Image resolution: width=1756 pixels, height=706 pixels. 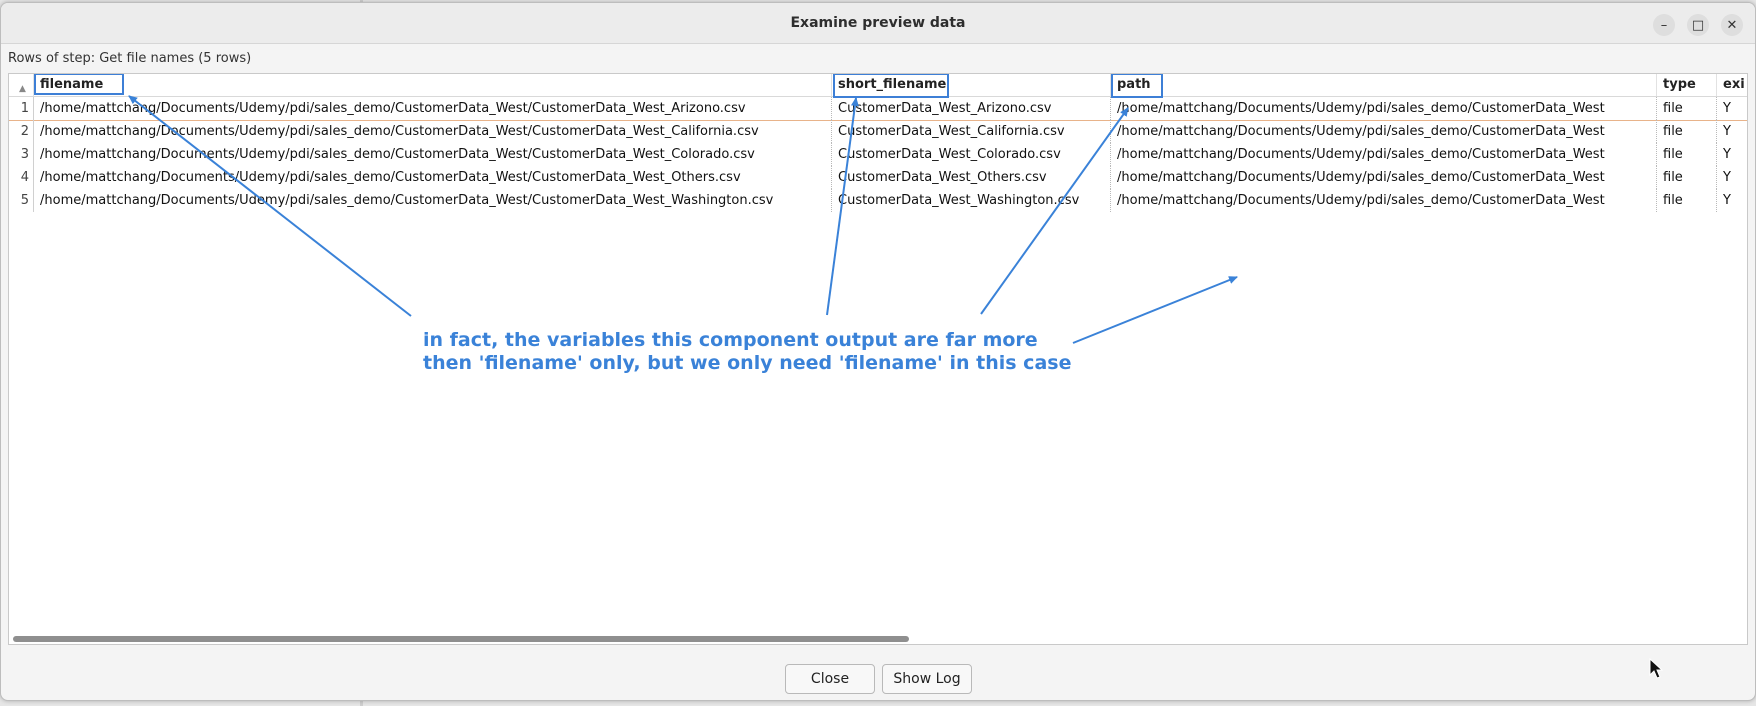 I want to click on mouse-pointer-icon, so click(x=1656, y=668).